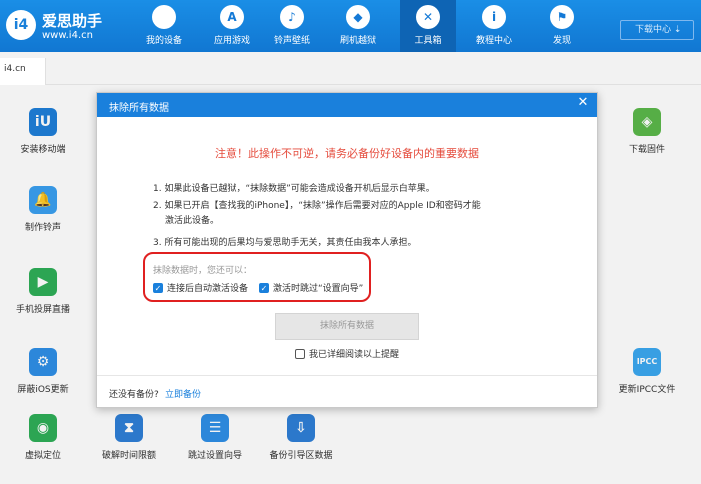  I want to click on erase-all-data-button: 抹除所有数据, so click(347, 326).